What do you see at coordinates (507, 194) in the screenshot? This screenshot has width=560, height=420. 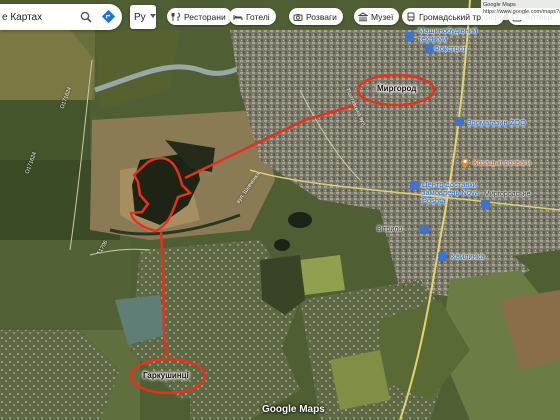 I see `place-myrhorodske: Миргородсьне` at bounding box center [507, 194].